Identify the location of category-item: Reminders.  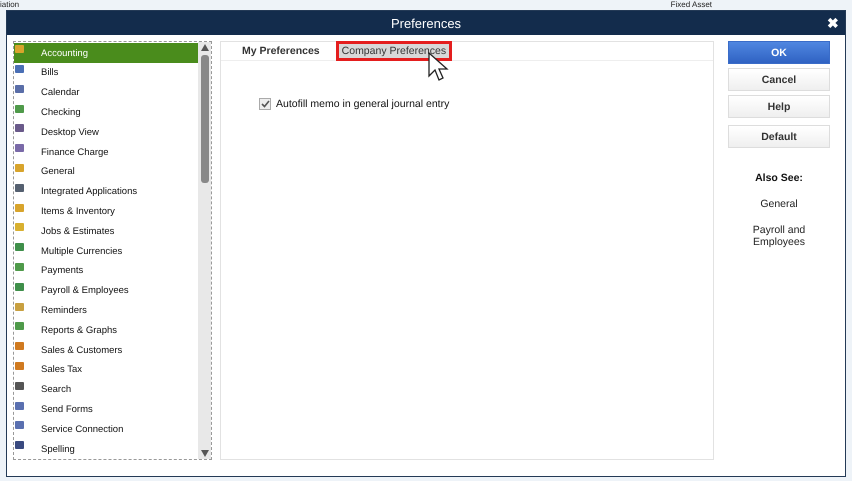
(106, 310).